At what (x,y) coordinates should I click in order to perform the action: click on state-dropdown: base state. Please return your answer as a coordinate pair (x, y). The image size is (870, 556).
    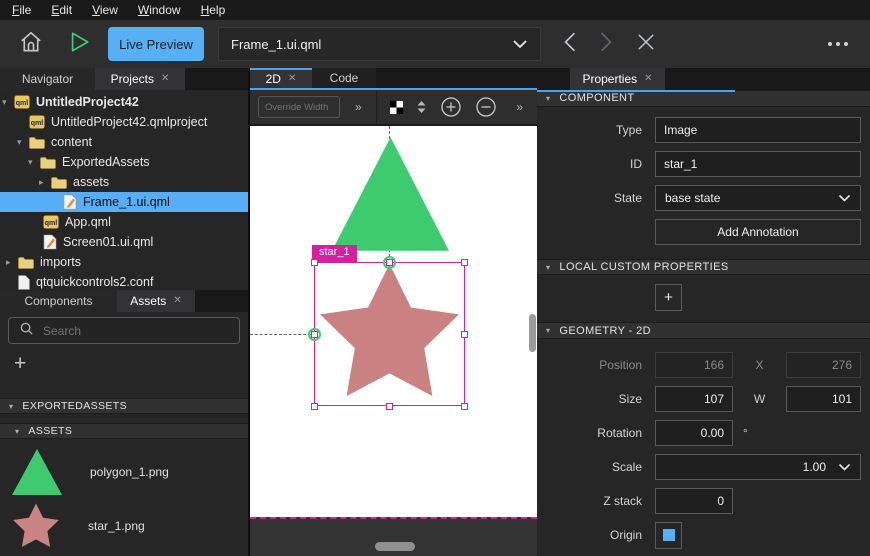
    Looking at the image, I should click on (758, 197).